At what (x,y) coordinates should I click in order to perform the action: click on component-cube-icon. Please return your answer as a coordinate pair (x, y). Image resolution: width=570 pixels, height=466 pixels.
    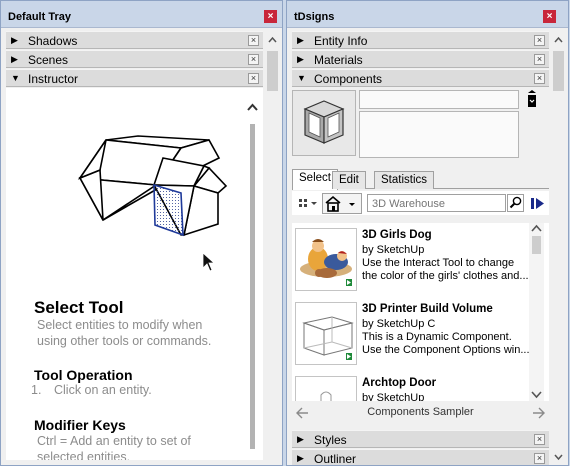
    Looking at the image, I should click on (324, 122).